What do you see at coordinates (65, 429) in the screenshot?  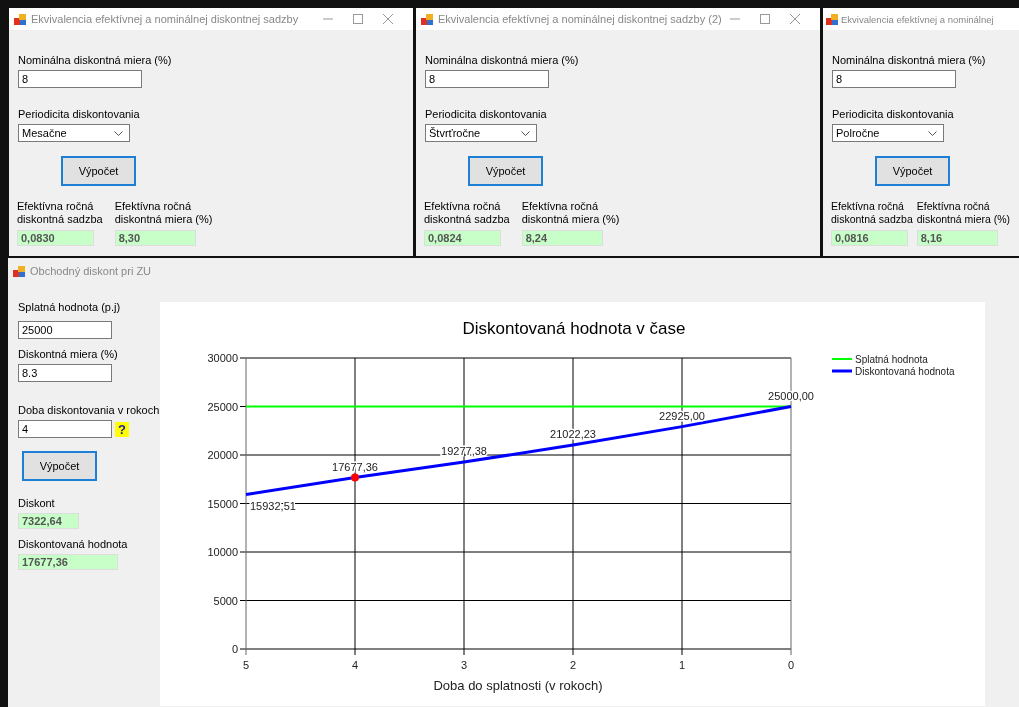 I see `input-field: 4` at bounding box center [65, 429].